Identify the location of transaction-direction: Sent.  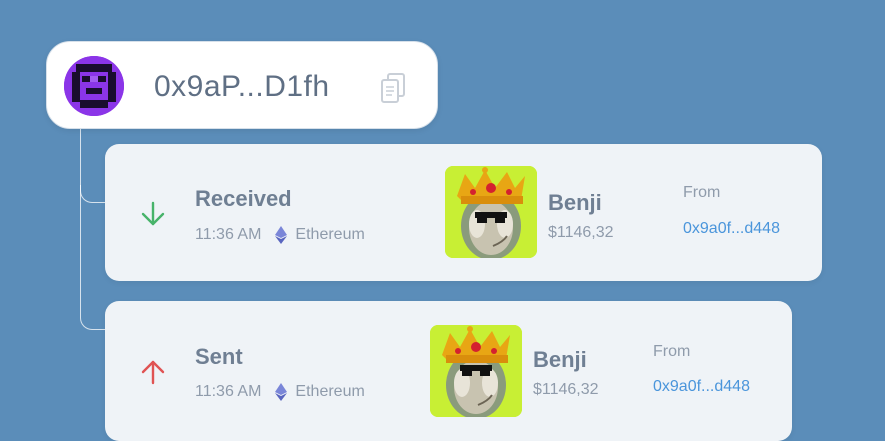
(219, 356).